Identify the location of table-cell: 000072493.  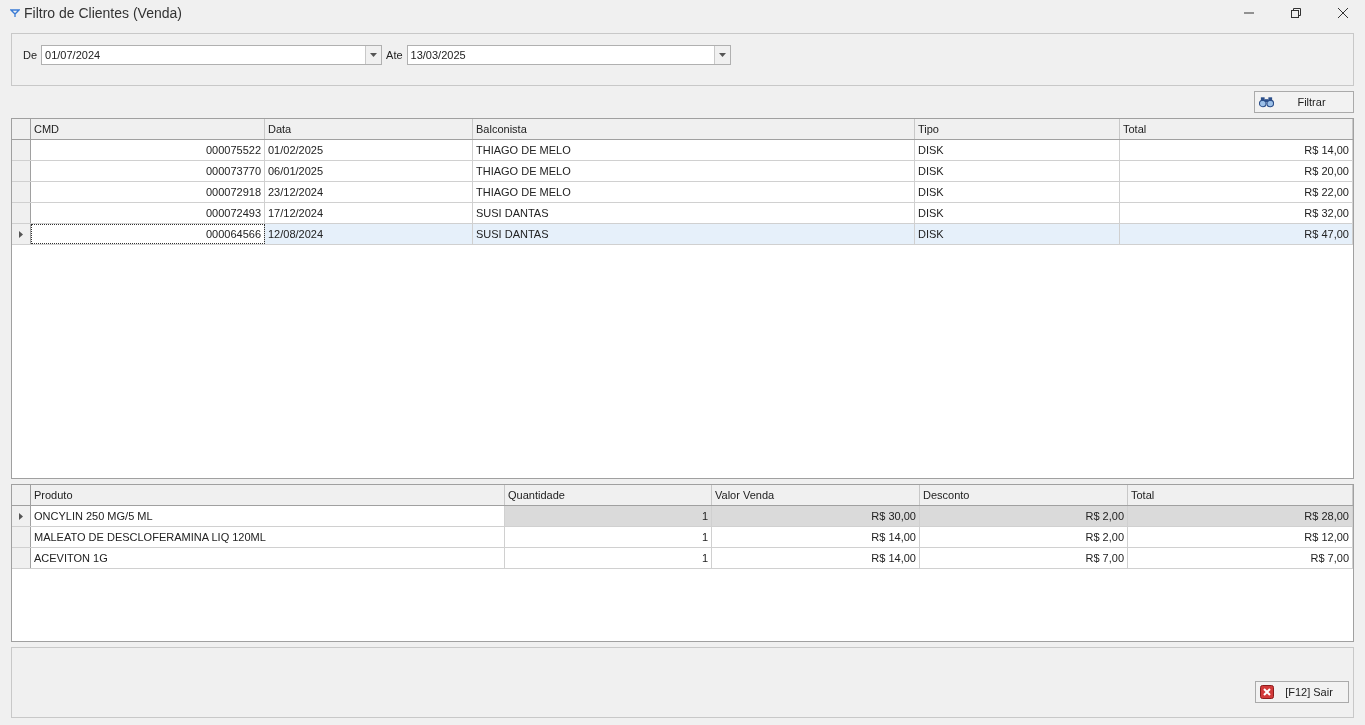
(148, 213).